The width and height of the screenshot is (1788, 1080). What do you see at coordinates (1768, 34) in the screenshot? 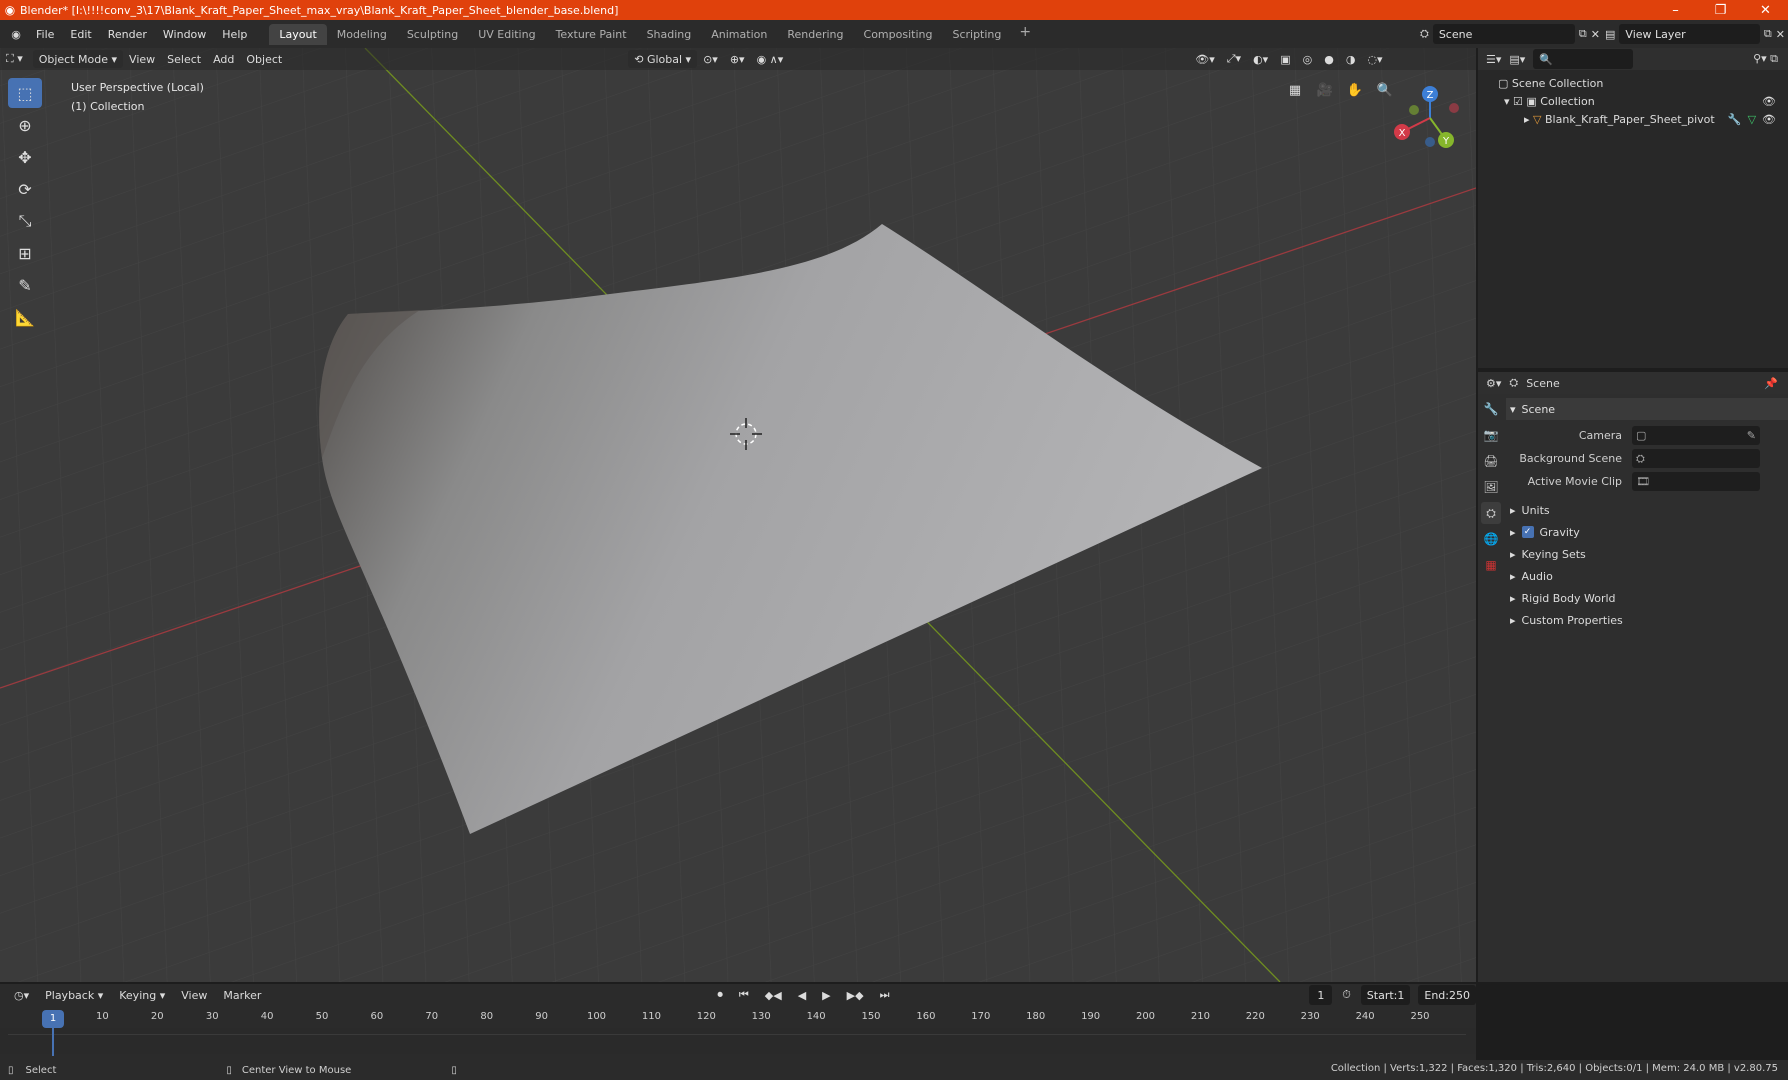
I see `new-view-layer-icon: ⧉` at bounding box center [1768, 34].